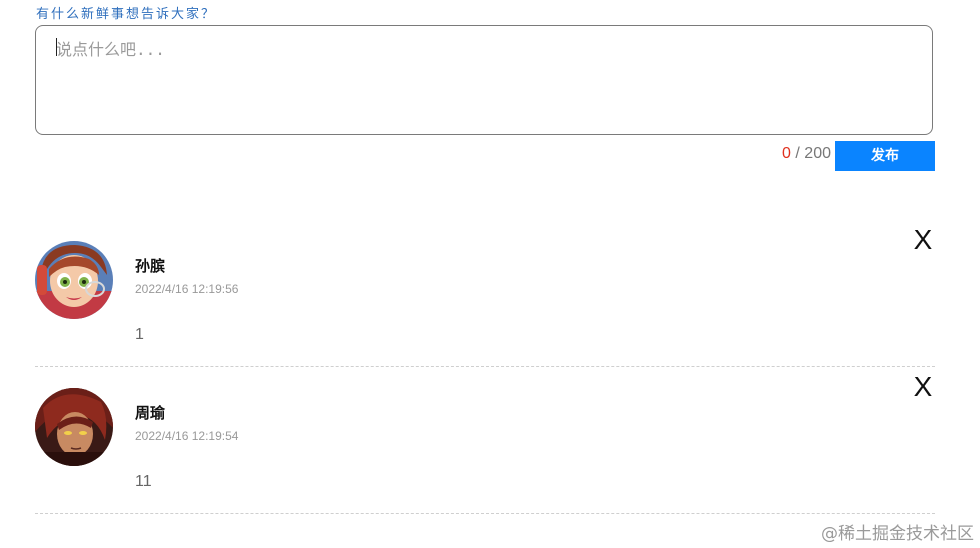 Image resolution: width=980 pixels, height=548 pixels. I want to click on zhou-yu-hero-avatar, so click(74, 427).